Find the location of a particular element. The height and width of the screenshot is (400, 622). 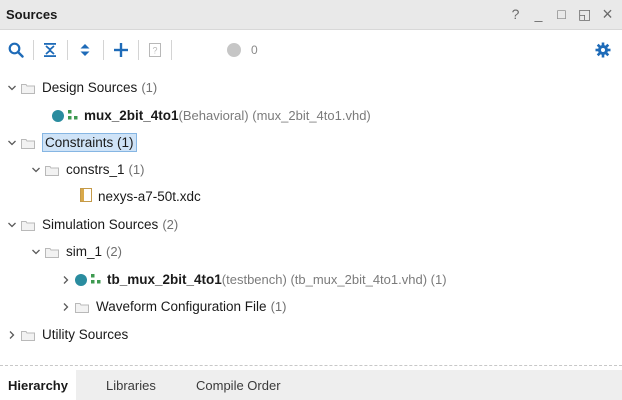

close-button: × is located at coordinates (607, 14).